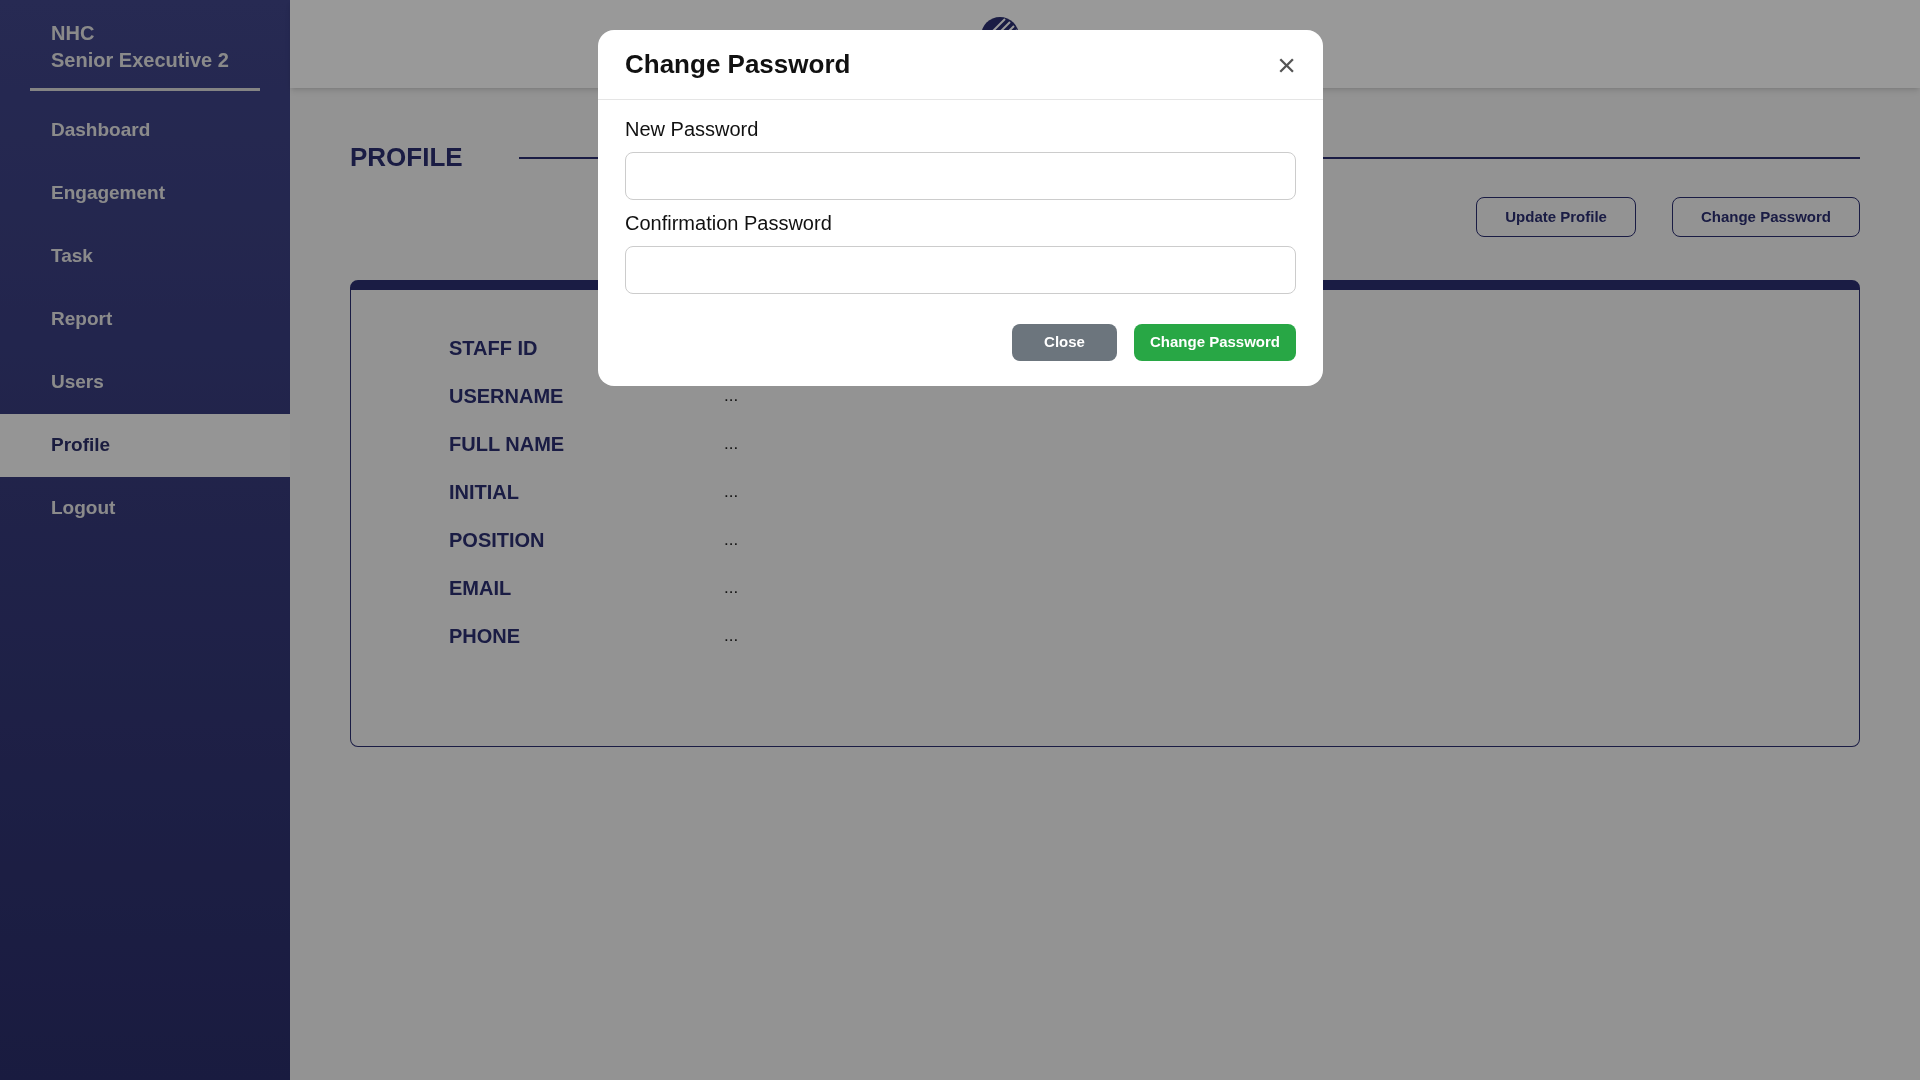 The width and height of the screenshot is (1920, 1080). I want to click on field-label: INITIAL, so click(484, 492).